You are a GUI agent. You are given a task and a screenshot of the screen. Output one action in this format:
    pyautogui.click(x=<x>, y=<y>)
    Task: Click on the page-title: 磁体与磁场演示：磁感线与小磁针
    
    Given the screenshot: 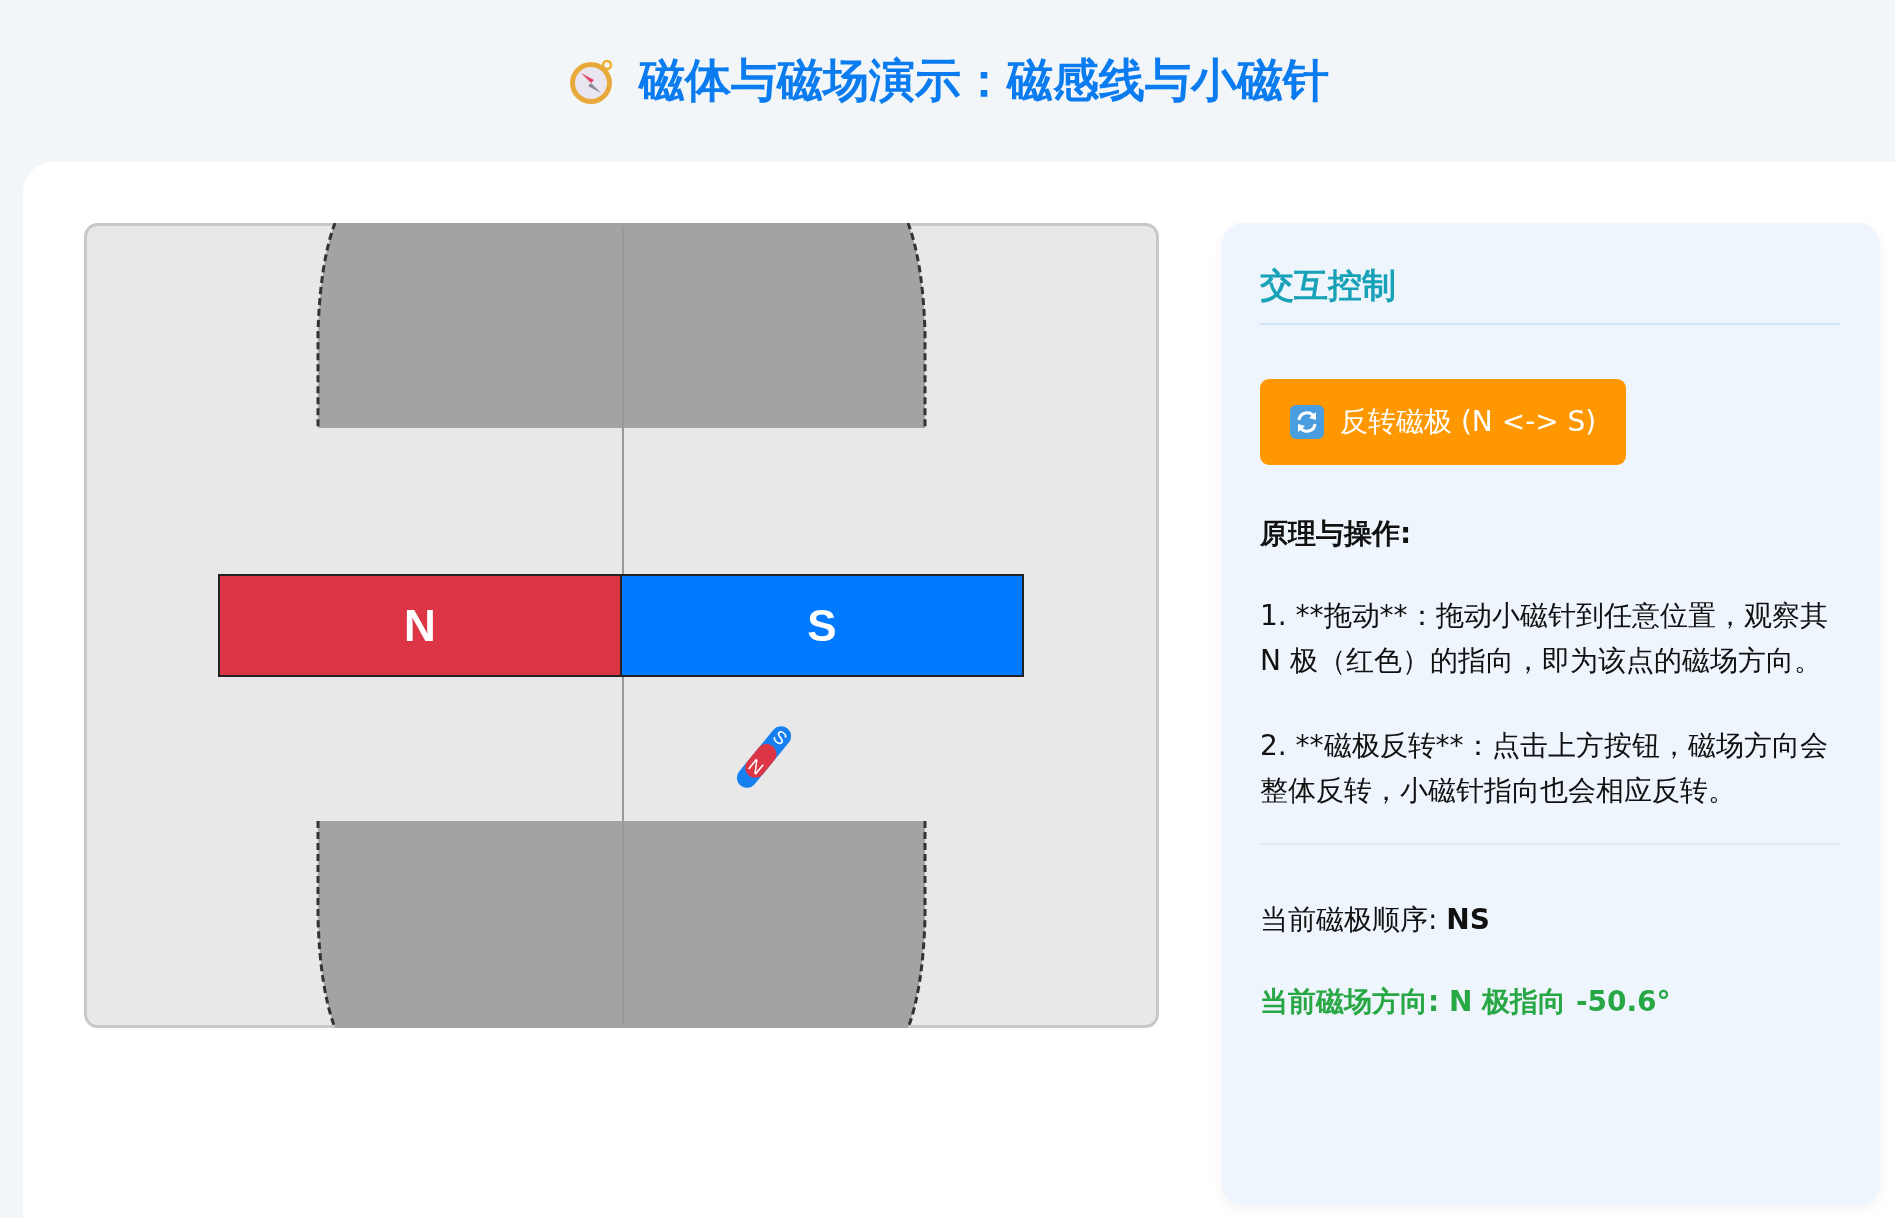 What is the action you would take?
    pyautogui.click(x=983, y=80)
    